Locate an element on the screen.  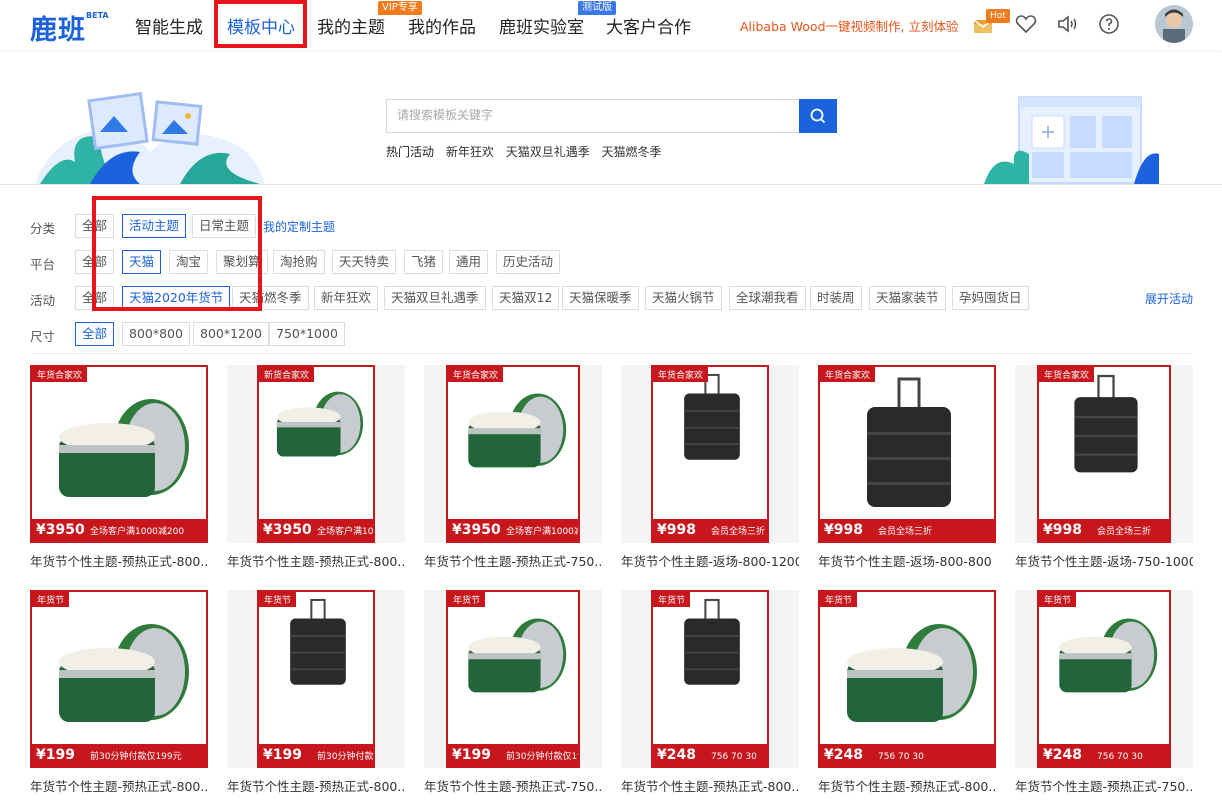
activity-global-trend: 全球潮我看 is located at coordinates (767, 298).